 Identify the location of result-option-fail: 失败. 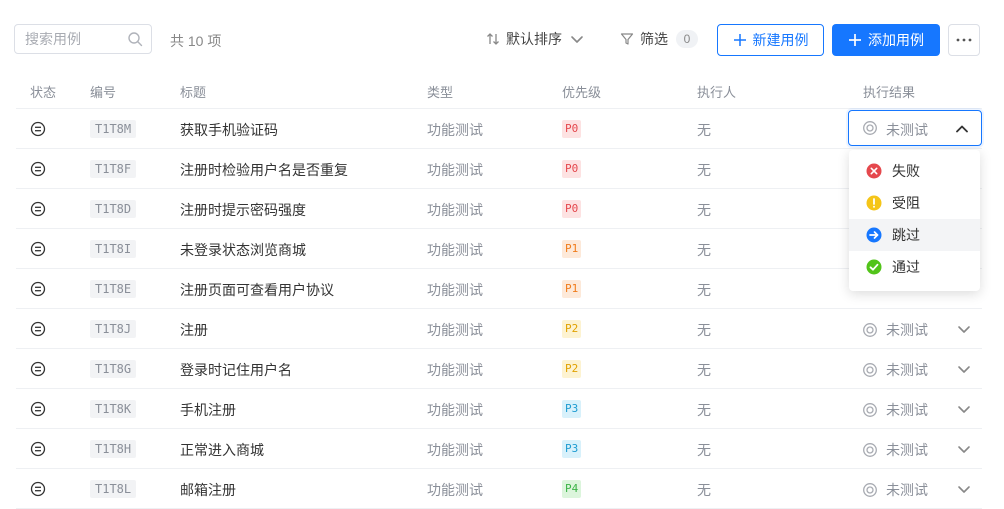
(914, 171).